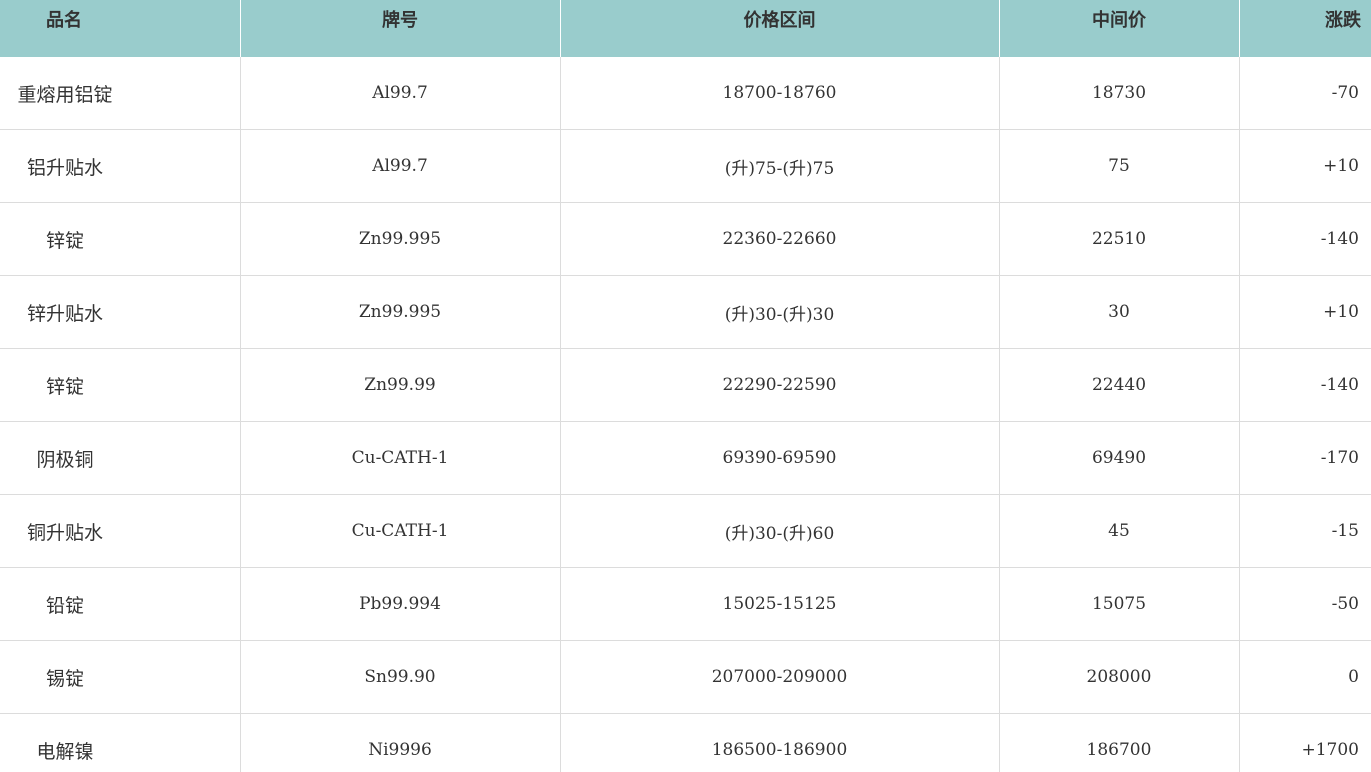 The width and height of the screenshot is (1371, 772). I want to click on cell-product-name: 铅锭, so click(120, 604).